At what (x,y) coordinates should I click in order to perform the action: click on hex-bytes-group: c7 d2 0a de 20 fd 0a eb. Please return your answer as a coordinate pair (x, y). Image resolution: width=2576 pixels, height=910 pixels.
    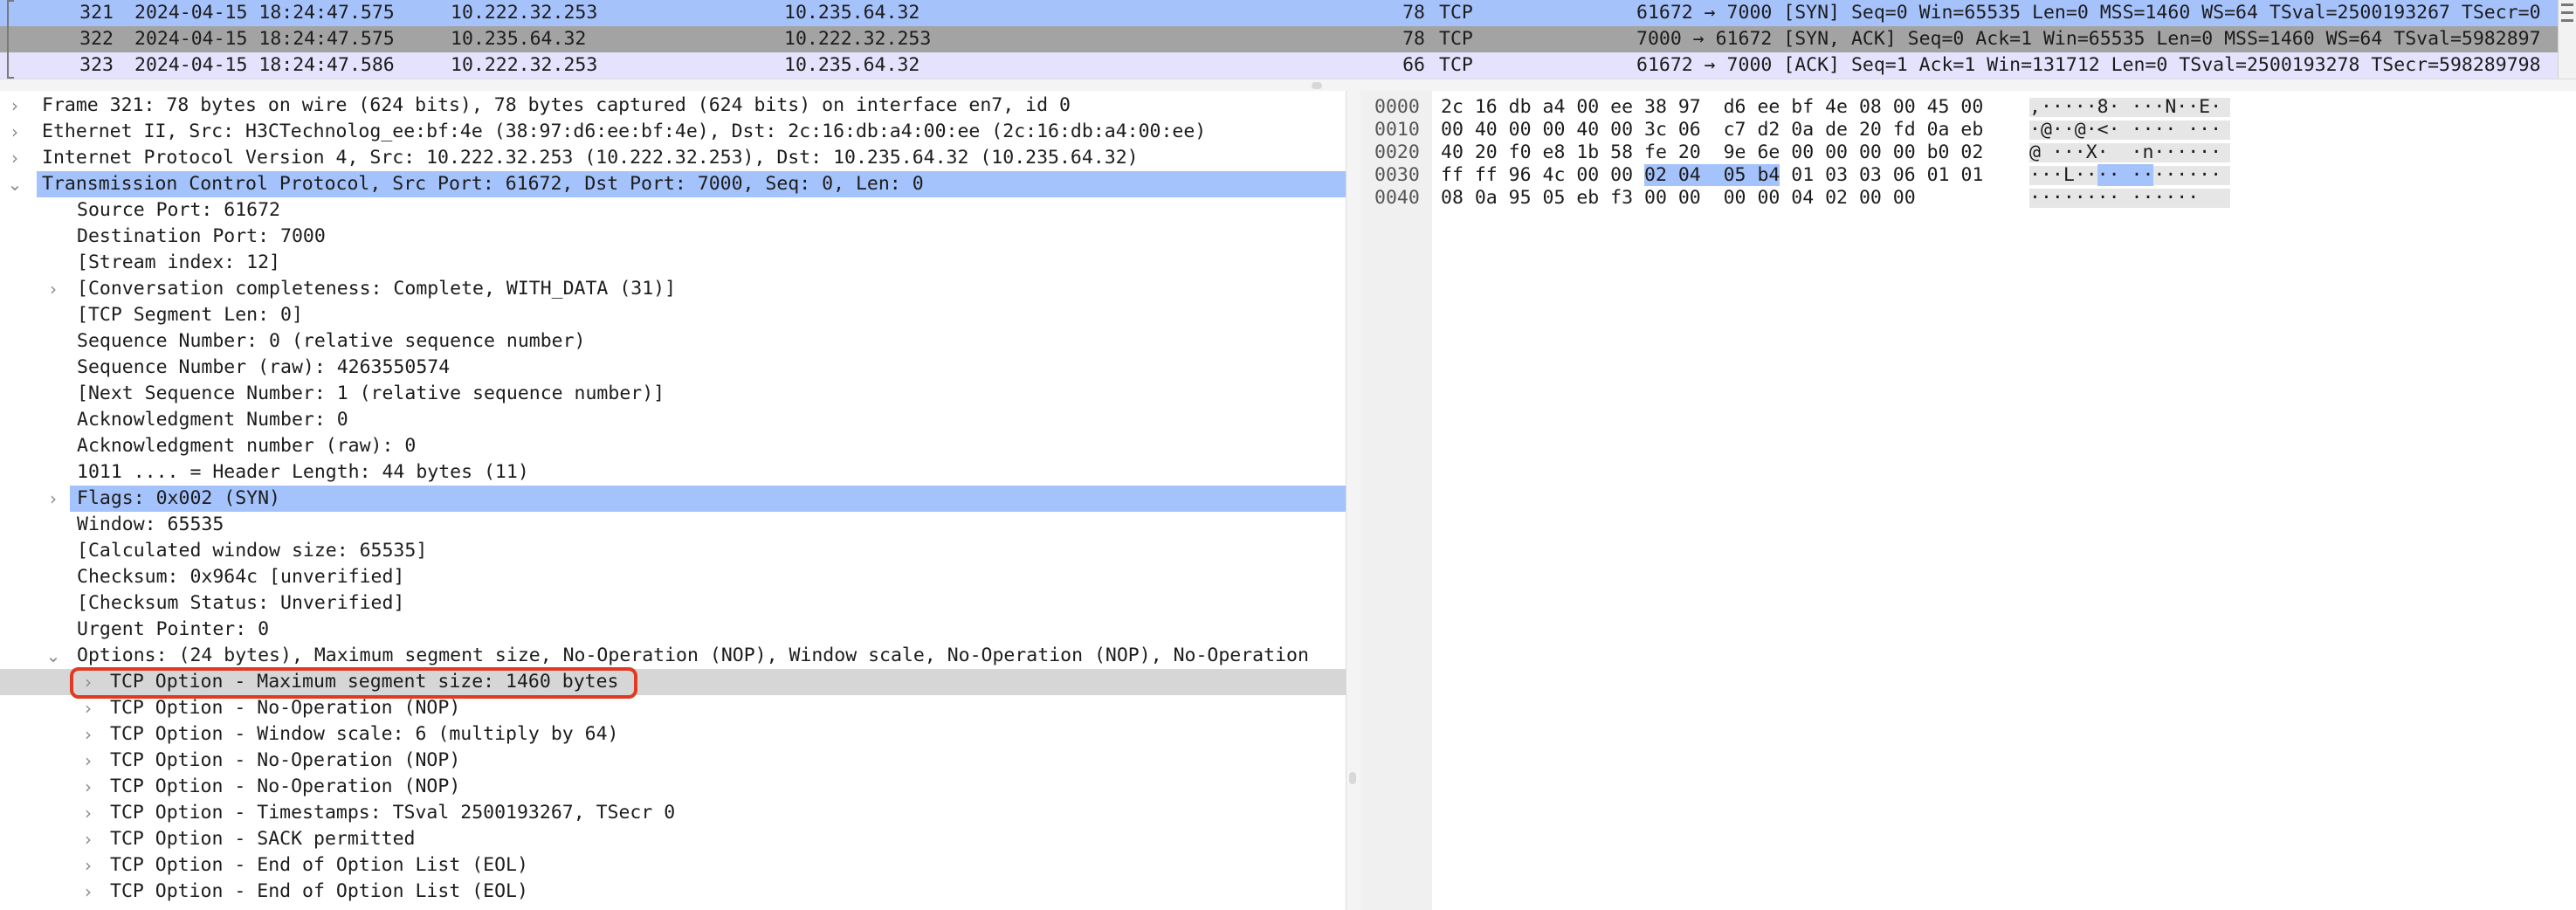
    Looking at the image, I should click on (1853, 130).